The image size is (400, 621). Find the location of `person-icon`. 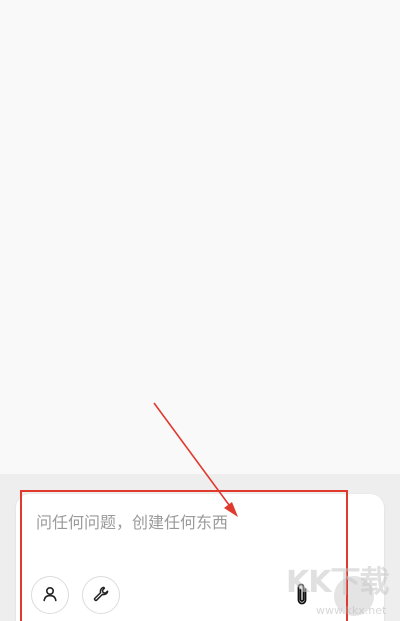

person-icon is located at coordinates (50, 595).